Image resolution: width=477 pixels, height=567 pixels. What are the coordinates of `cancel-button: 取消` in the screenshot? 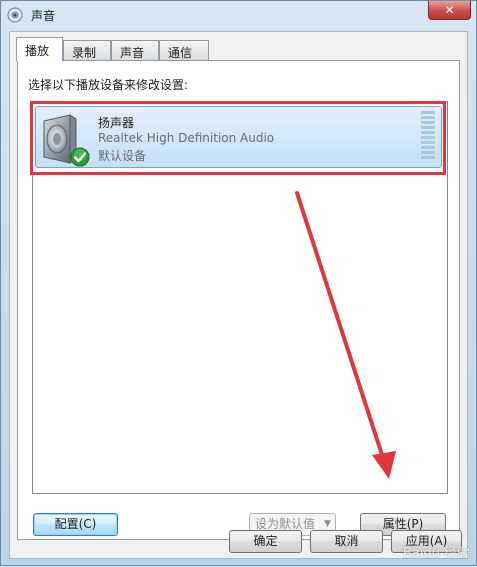 It's located at (346, 541).